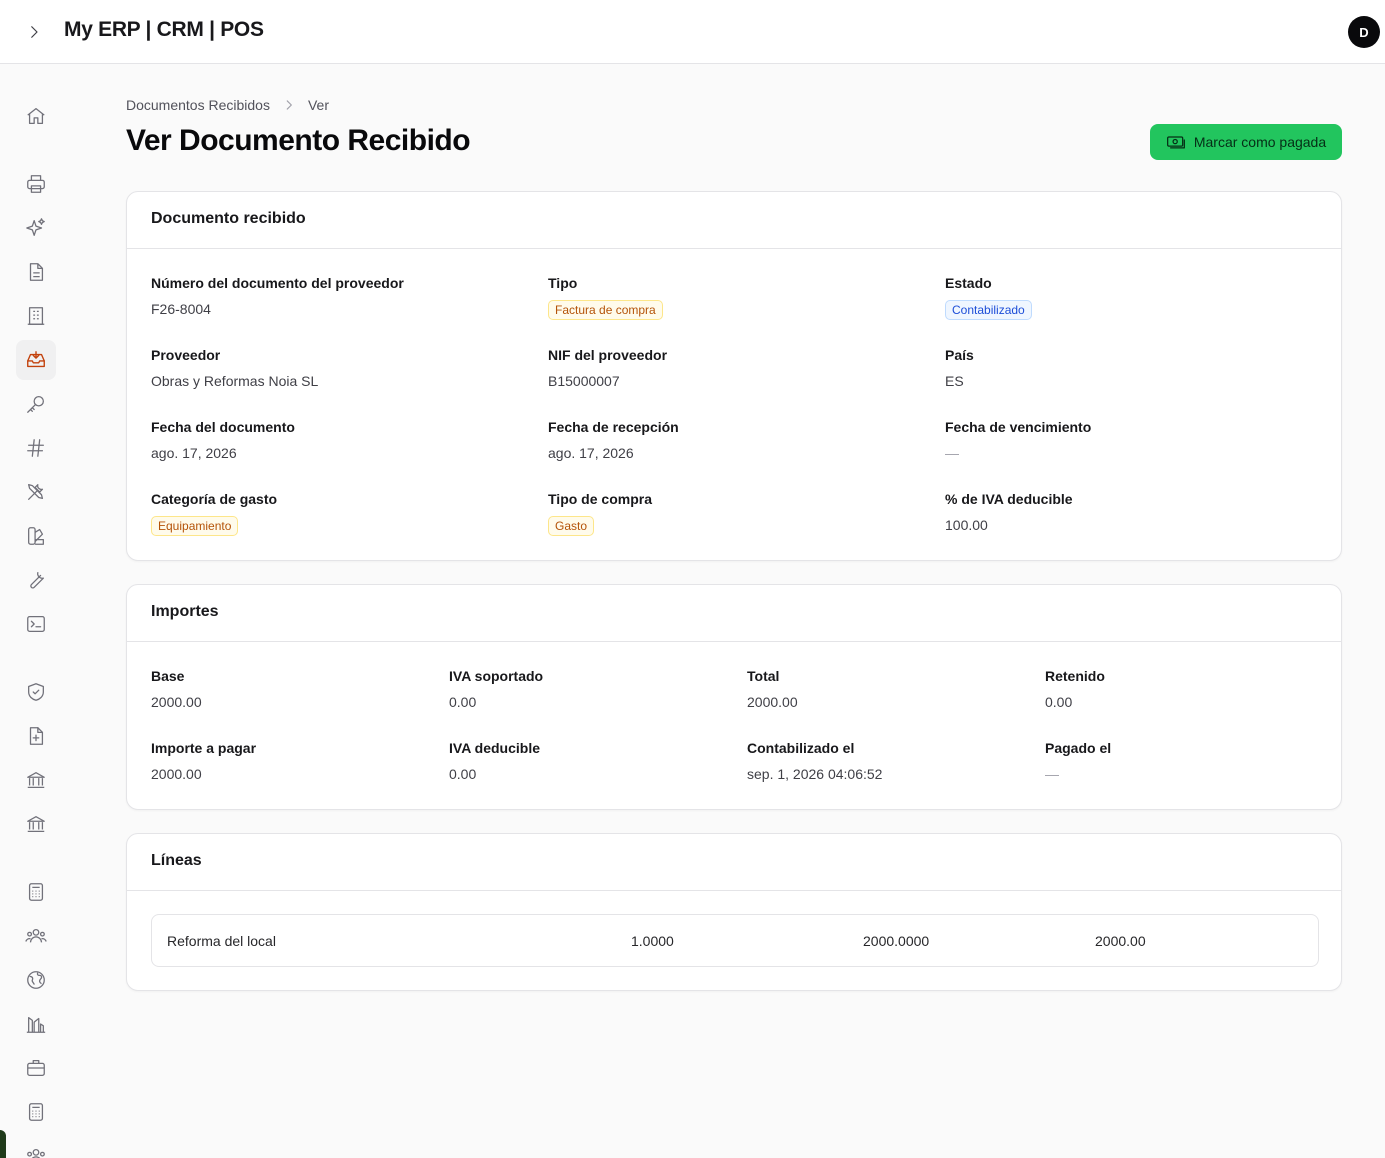 This screenshot has width=1385, height=1158. What do you see at coordinates (186, 355) in the screenshot?
I see `field-label: Proveedor` at bounding box center [186, 355].